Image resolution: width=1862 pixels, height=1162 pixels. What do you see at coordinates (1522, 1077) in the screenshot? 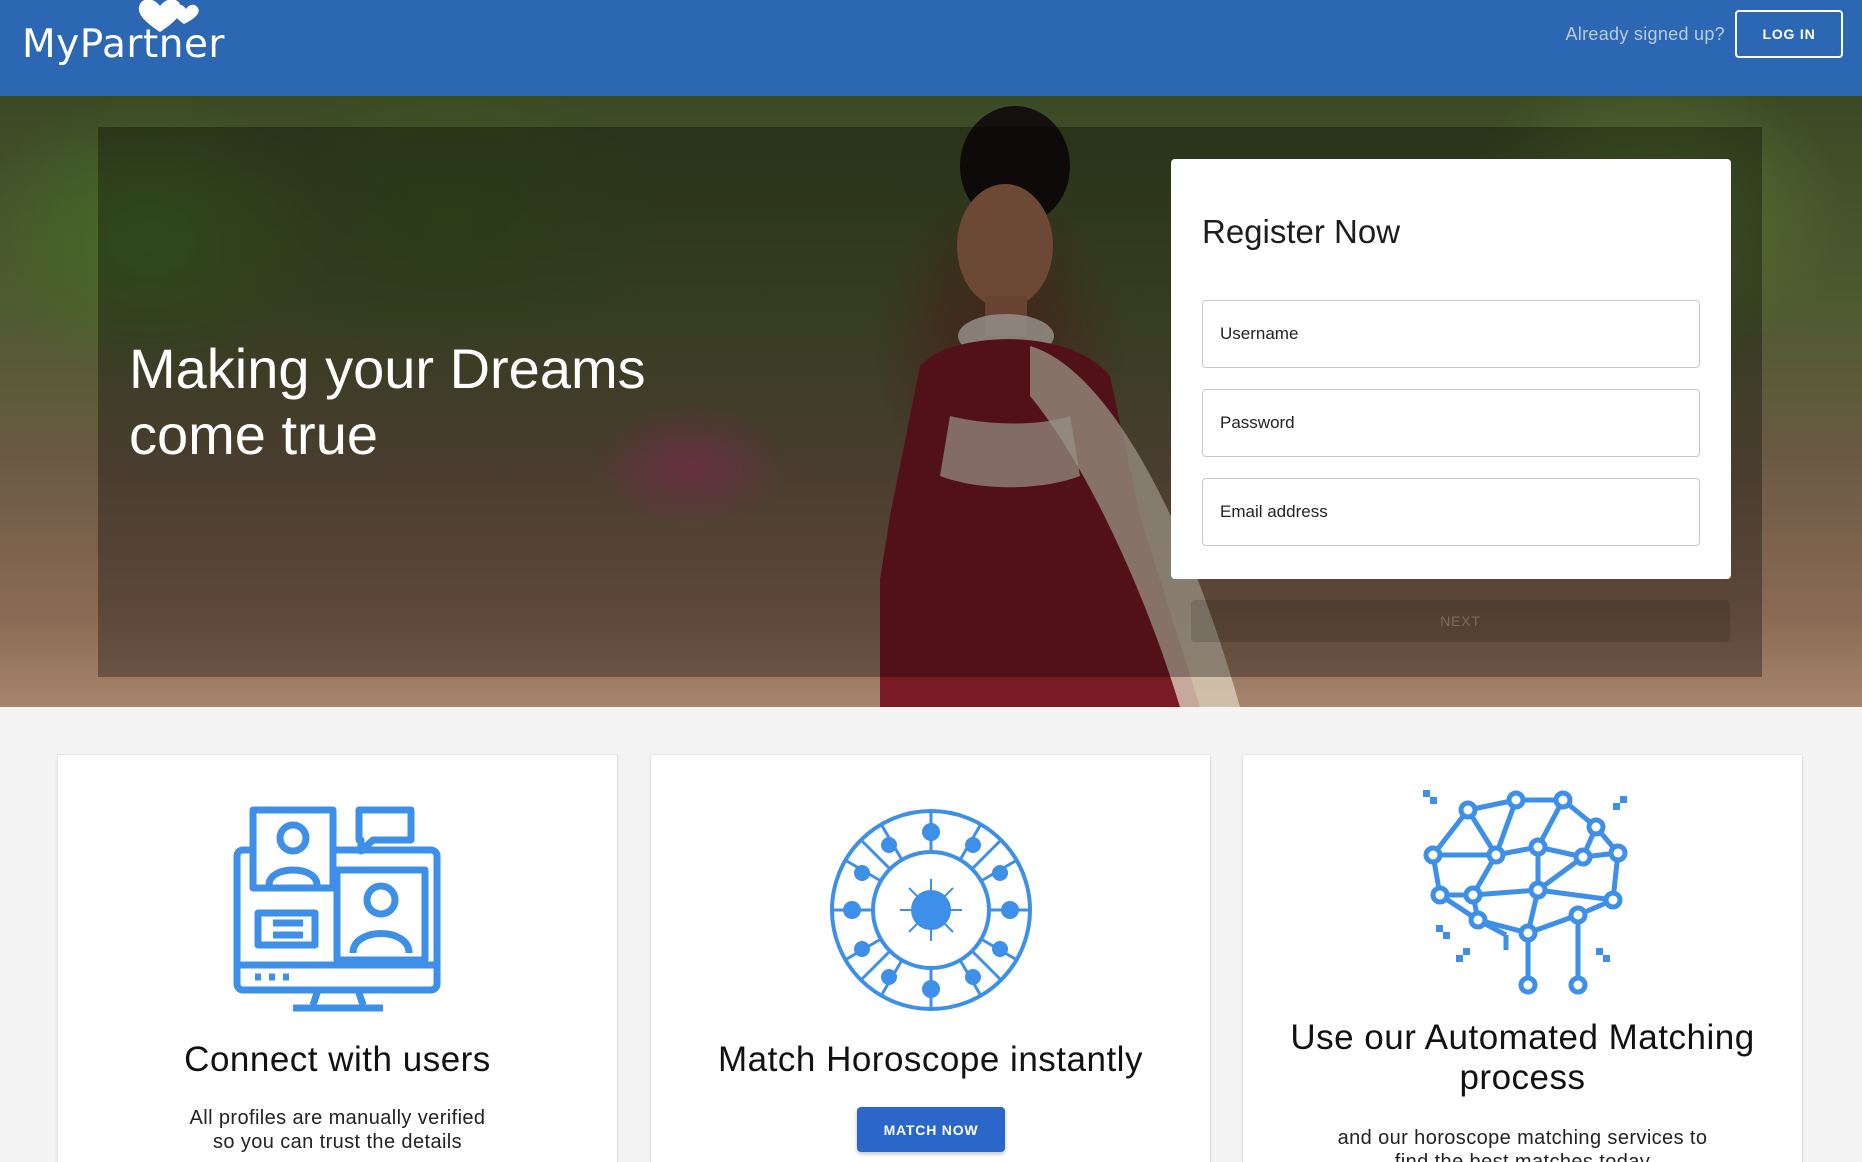
I see `feature-title-line-2: process` at bounding box center [1522, 1077].